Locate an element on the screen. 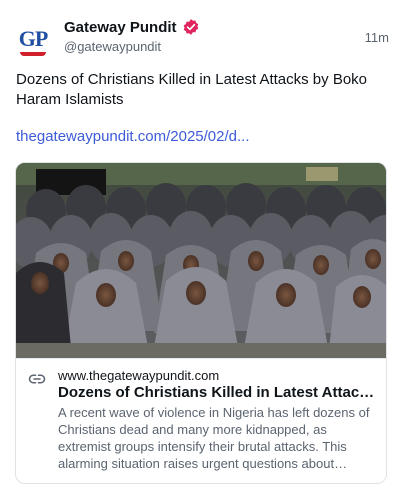 Image resolution: width=403 pixels, height=500 pixels. verified-badge-icon is located at coordinates (191, 27).